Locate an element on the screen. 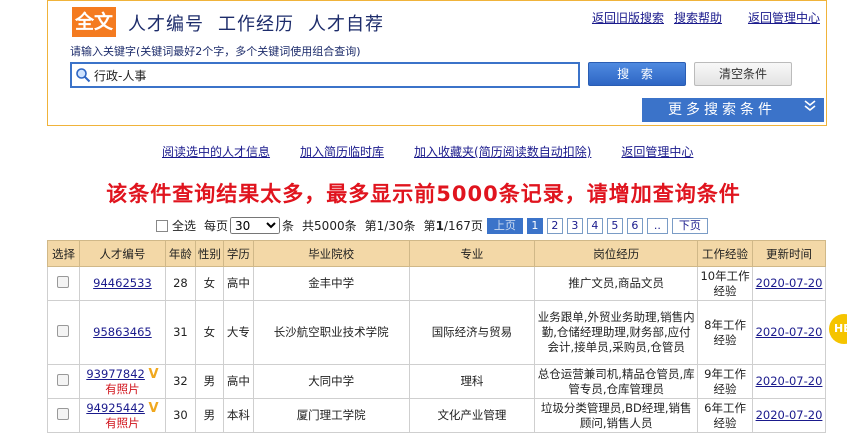  experience-cell: 8年工作经验 is located at coordinates (725, 332).